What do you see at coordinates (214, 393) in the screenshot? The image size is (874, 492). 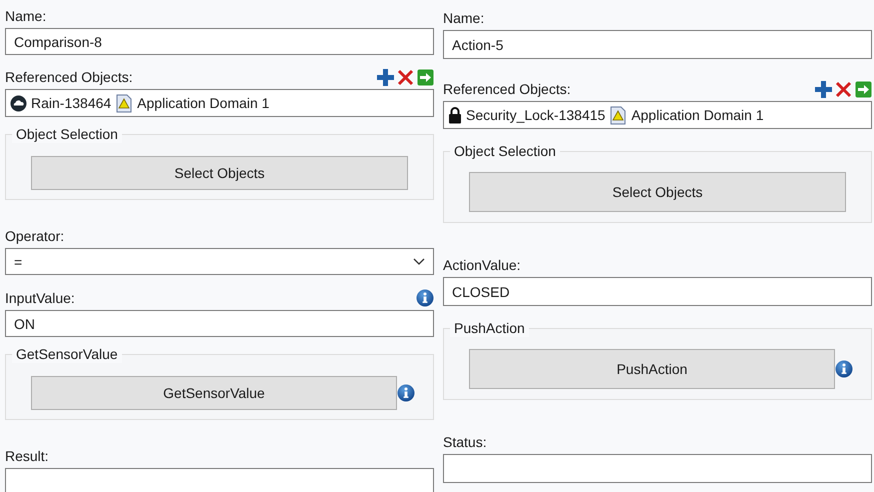 I see `action-button: GetSensorValue` at bounding box center [214, 393].